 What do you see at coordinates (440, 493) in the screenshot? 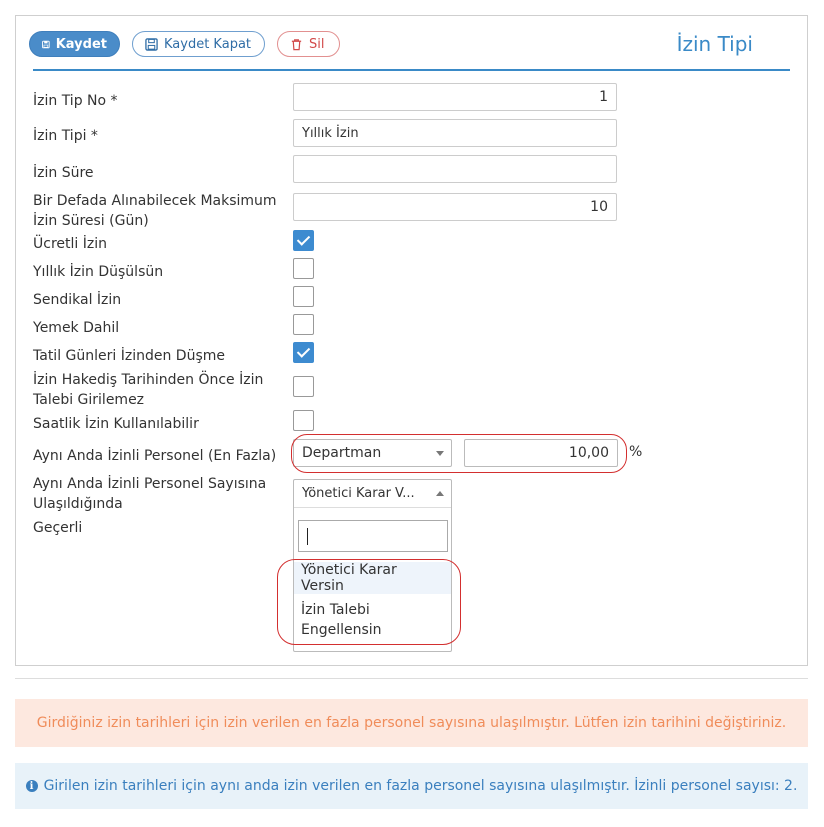
I see `chevron-up-icon` at bounding box center [440, 493].